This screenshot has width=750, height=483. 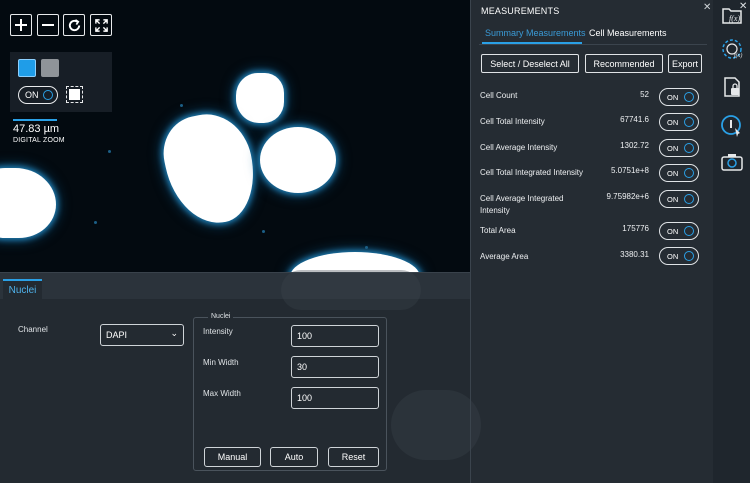 What do you see at coordinates (221, 316) in the screenshot?
I see `group-title: Nuclei` at bounding box center [221, 316].